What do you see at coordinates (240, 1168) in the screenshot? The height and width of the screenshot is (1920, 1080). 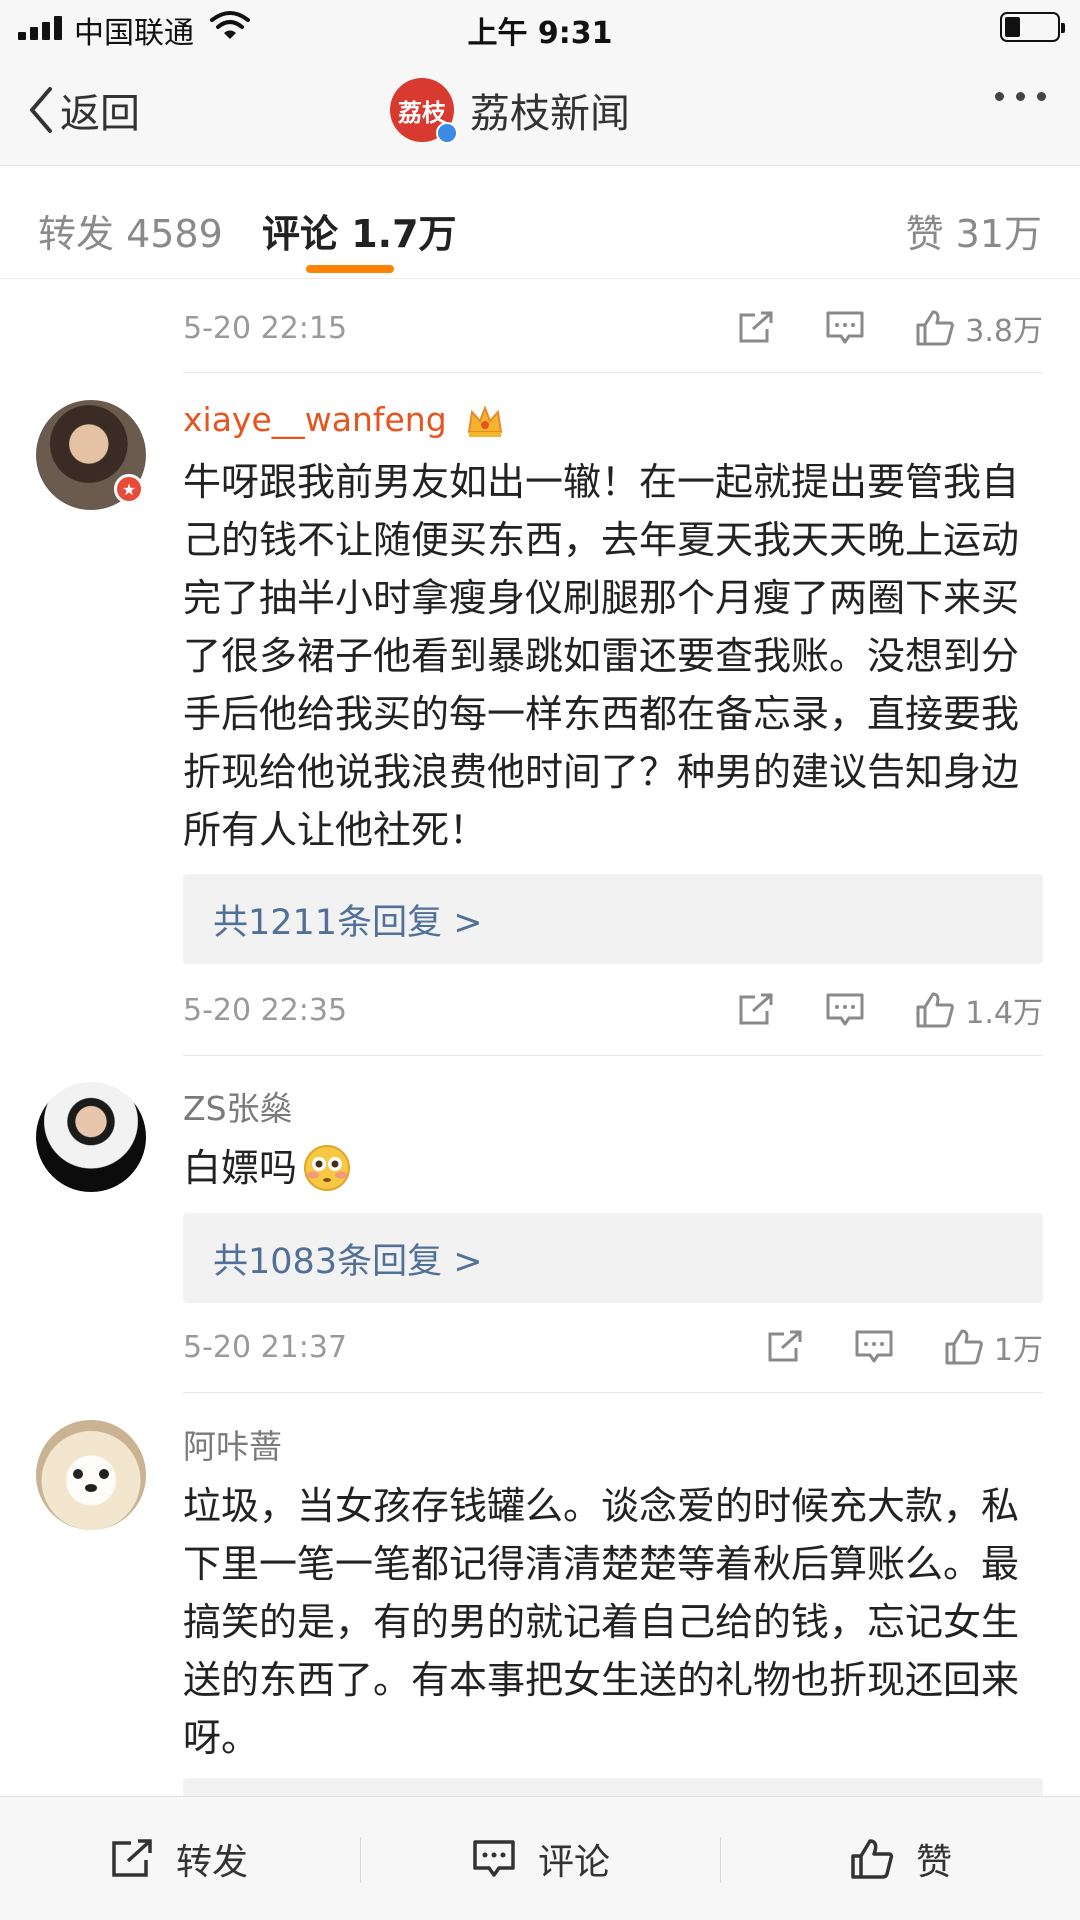 I see `comment-text: 白嫖吗` at bounding box center [240, 1168].